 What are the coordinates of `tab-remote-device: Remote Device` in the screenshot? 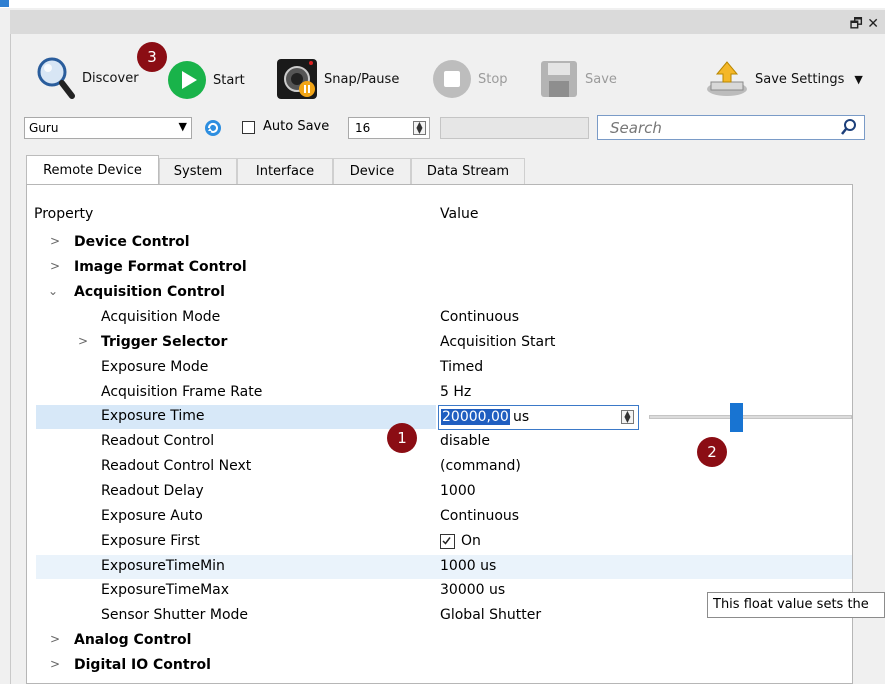 It's located at (92, 170).